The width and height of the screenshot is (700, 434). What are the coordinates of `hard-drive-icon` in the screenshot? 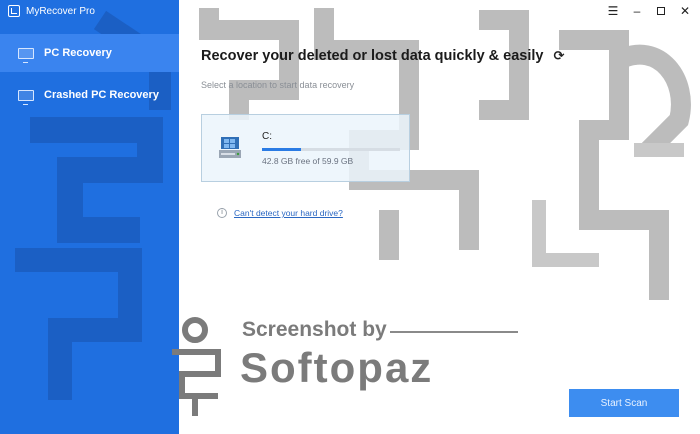 It's located at (230, 147).